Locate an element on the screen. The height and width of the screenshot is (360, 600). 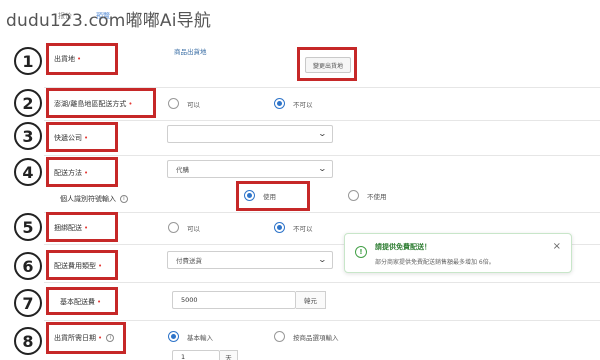
origin-sublabel: 商品出貨地 is located at coordinates (190, 52).